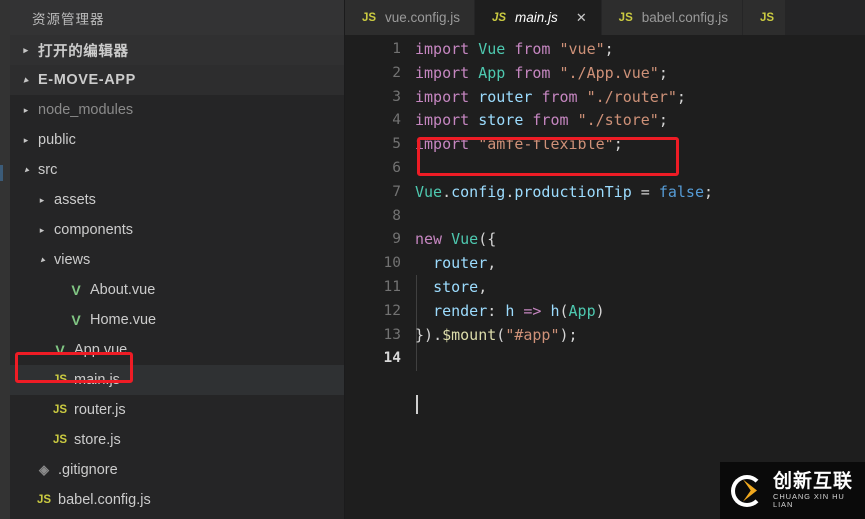 The image size is (865, 519). Describe the element at coordinates (72, 260) in the screenshot. I see `tree-item-label: views` at that location.